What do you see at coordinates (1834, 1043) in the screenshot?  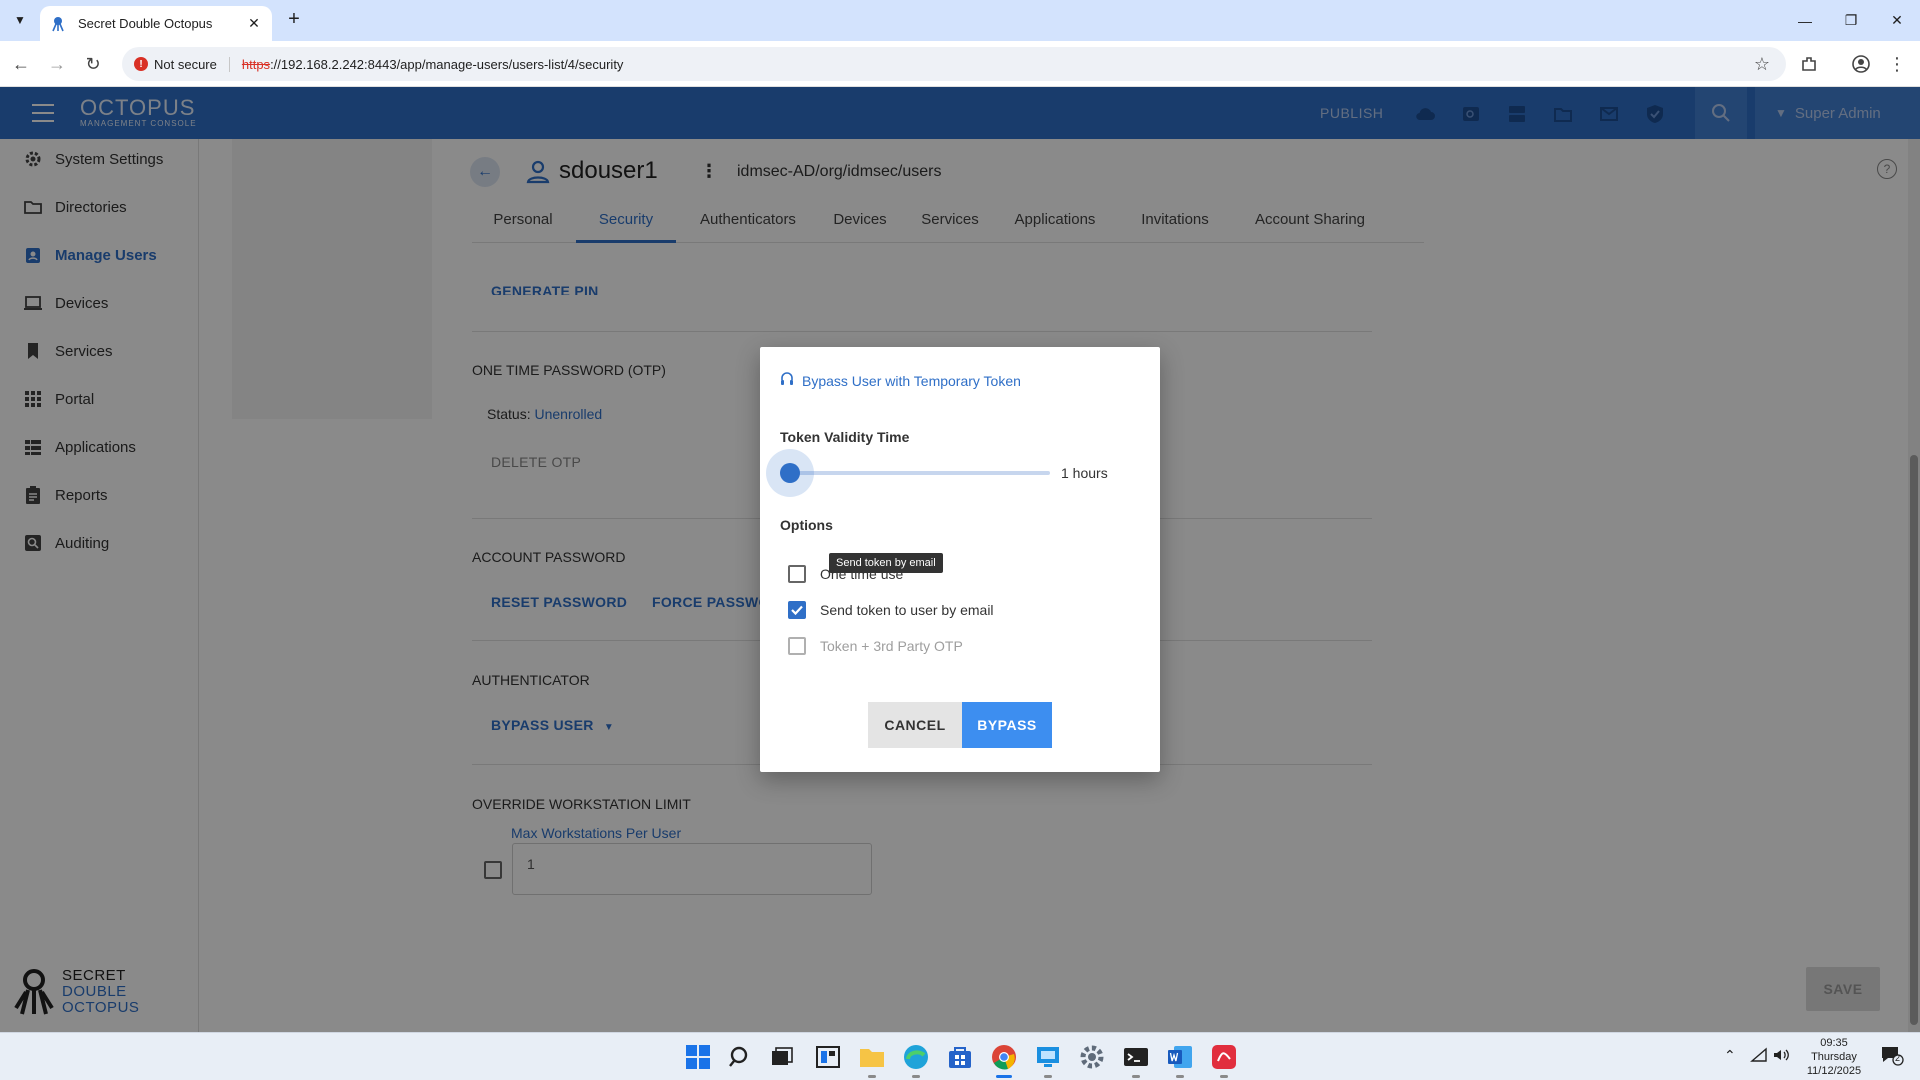 I see `clock-time: 09:35` at bounding box center [1834, 1043].